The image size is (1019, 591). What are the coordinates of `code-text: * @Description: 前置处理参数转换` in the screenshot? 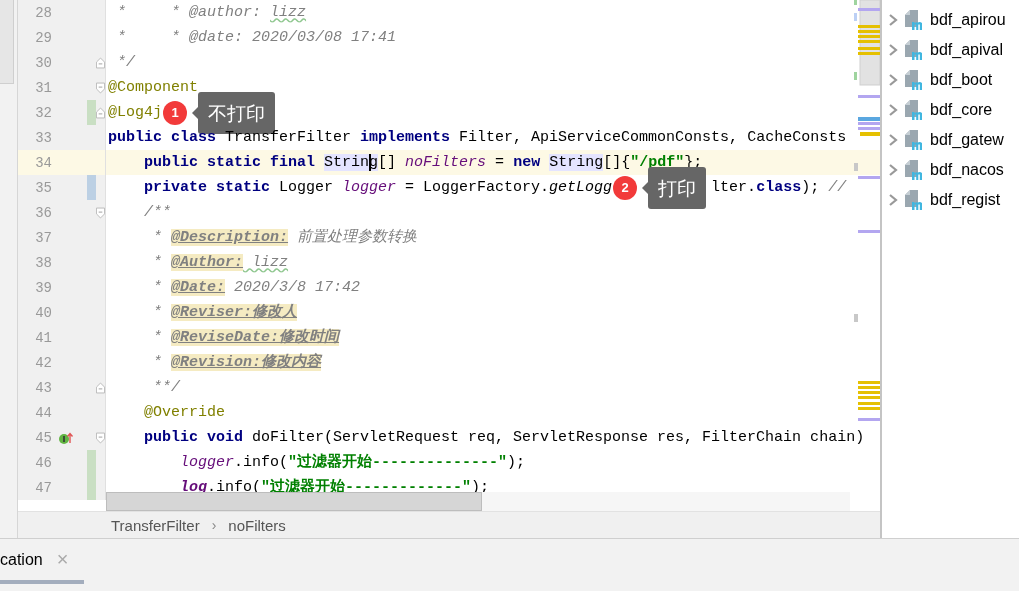 It's located at (285, 237).